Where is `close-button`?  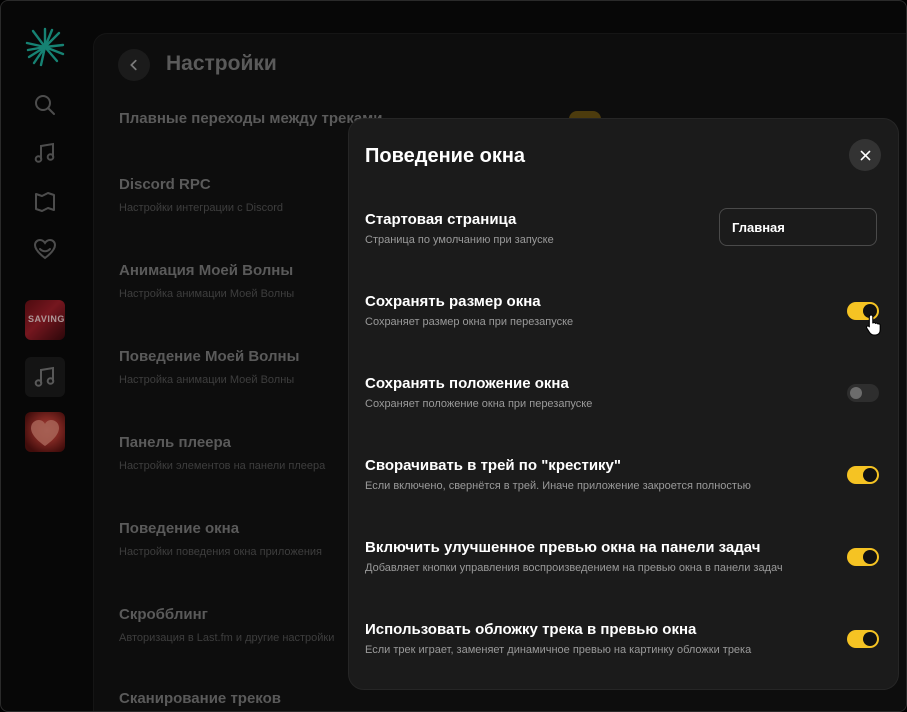 close-button is located at coordinates (865, 155).